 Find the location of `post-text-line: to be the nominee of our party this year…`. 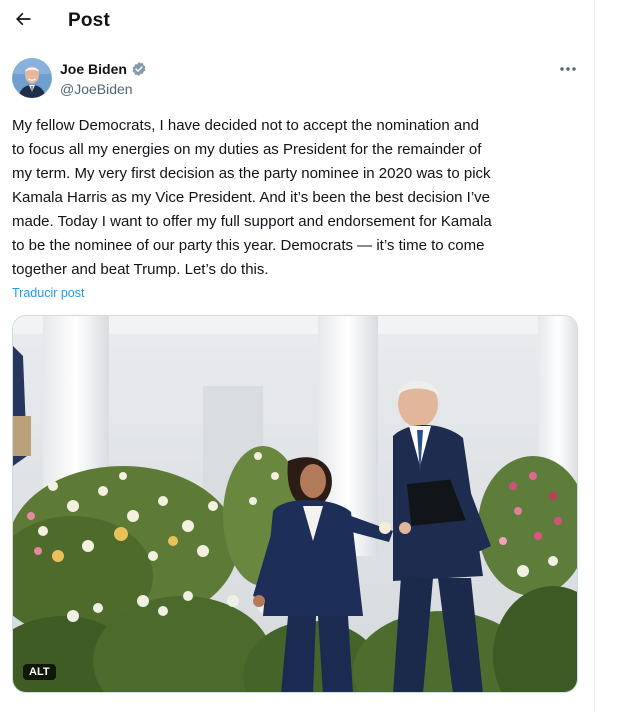

post-text-line: to be the nominee of our party this year… is located at coordinates (248, 245).